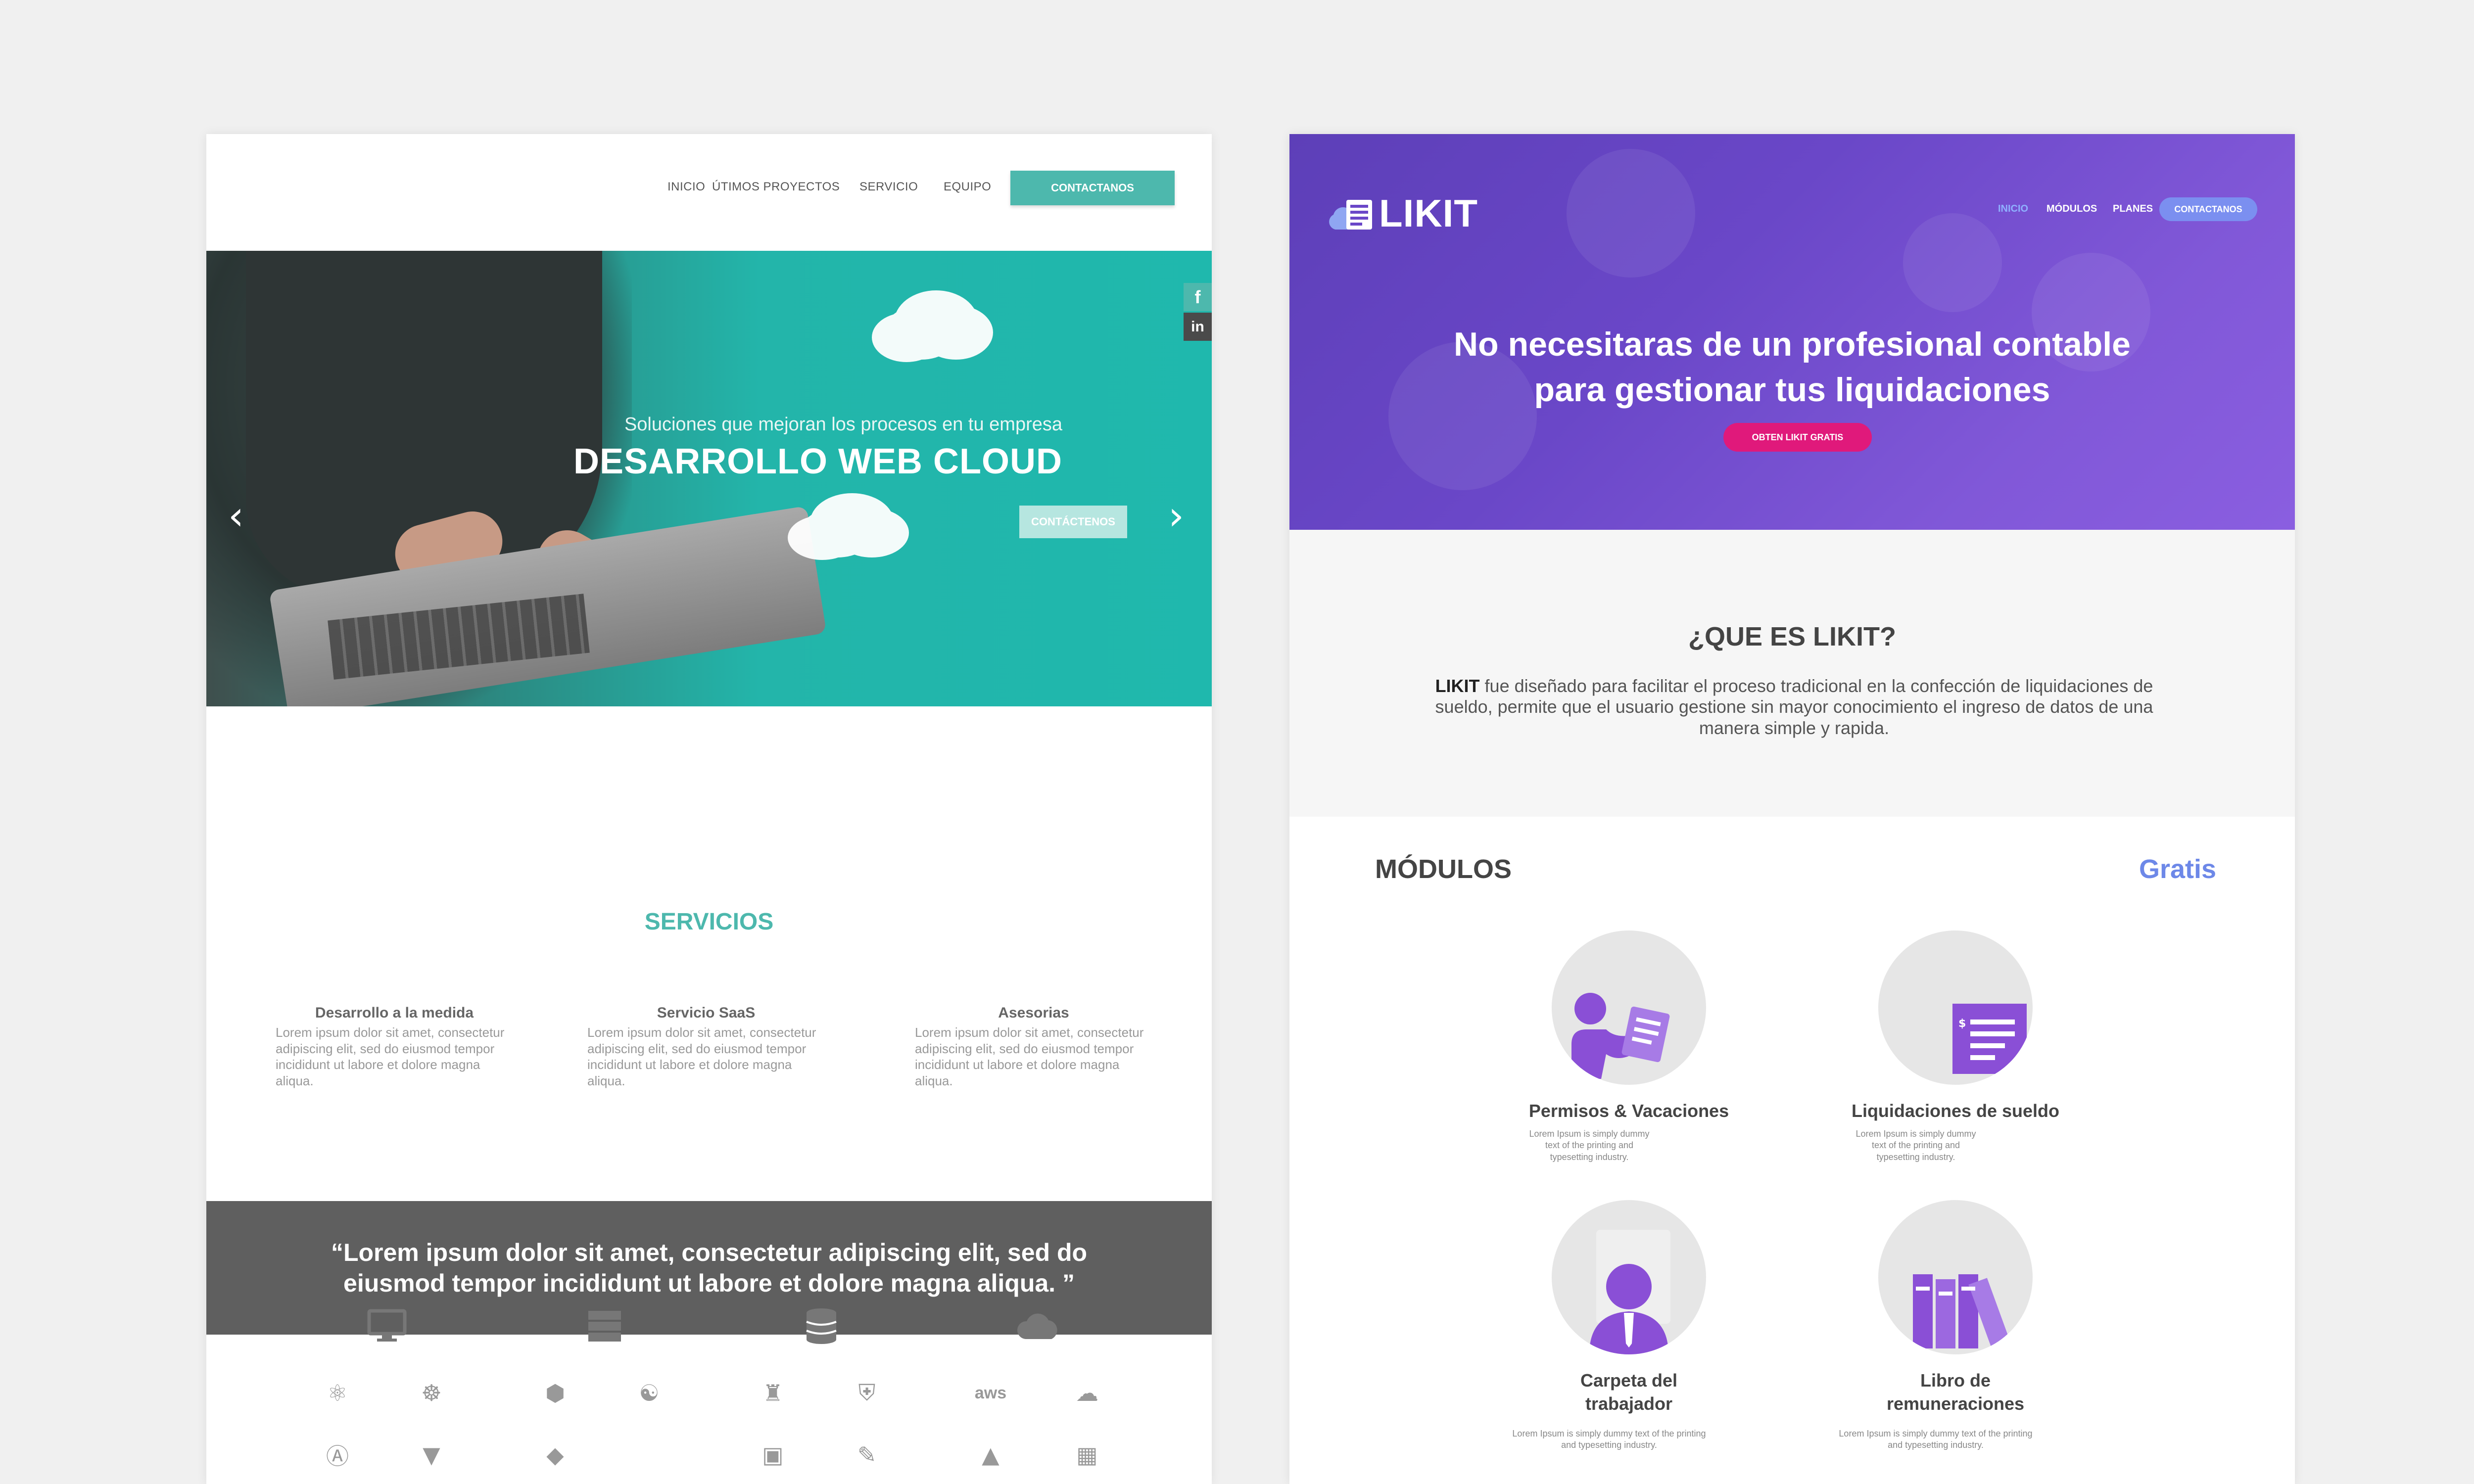  What do you see at coordinates (822, 1326) in the screenshot?
I see `database-icon` at bounding box center [822, 1326].